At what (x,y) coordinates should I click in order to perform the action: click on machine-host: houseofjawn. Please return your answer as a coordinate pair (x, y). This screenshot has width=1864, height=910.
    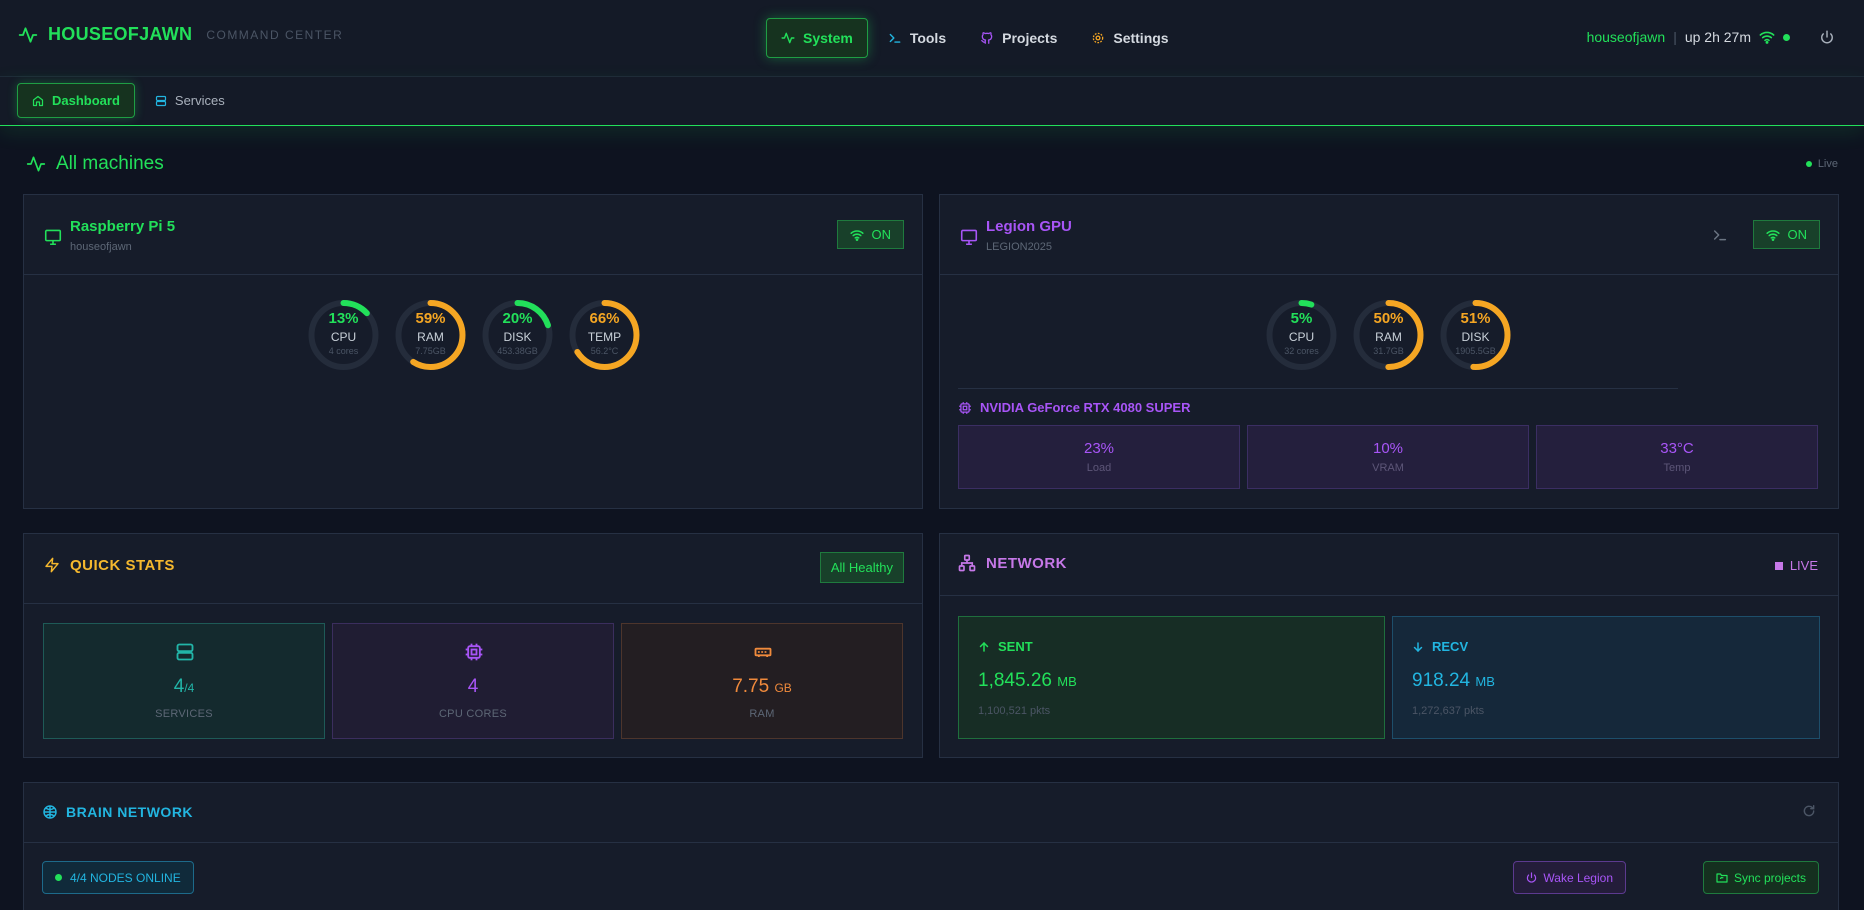
    Looking at the image, I should click on (101, 247).